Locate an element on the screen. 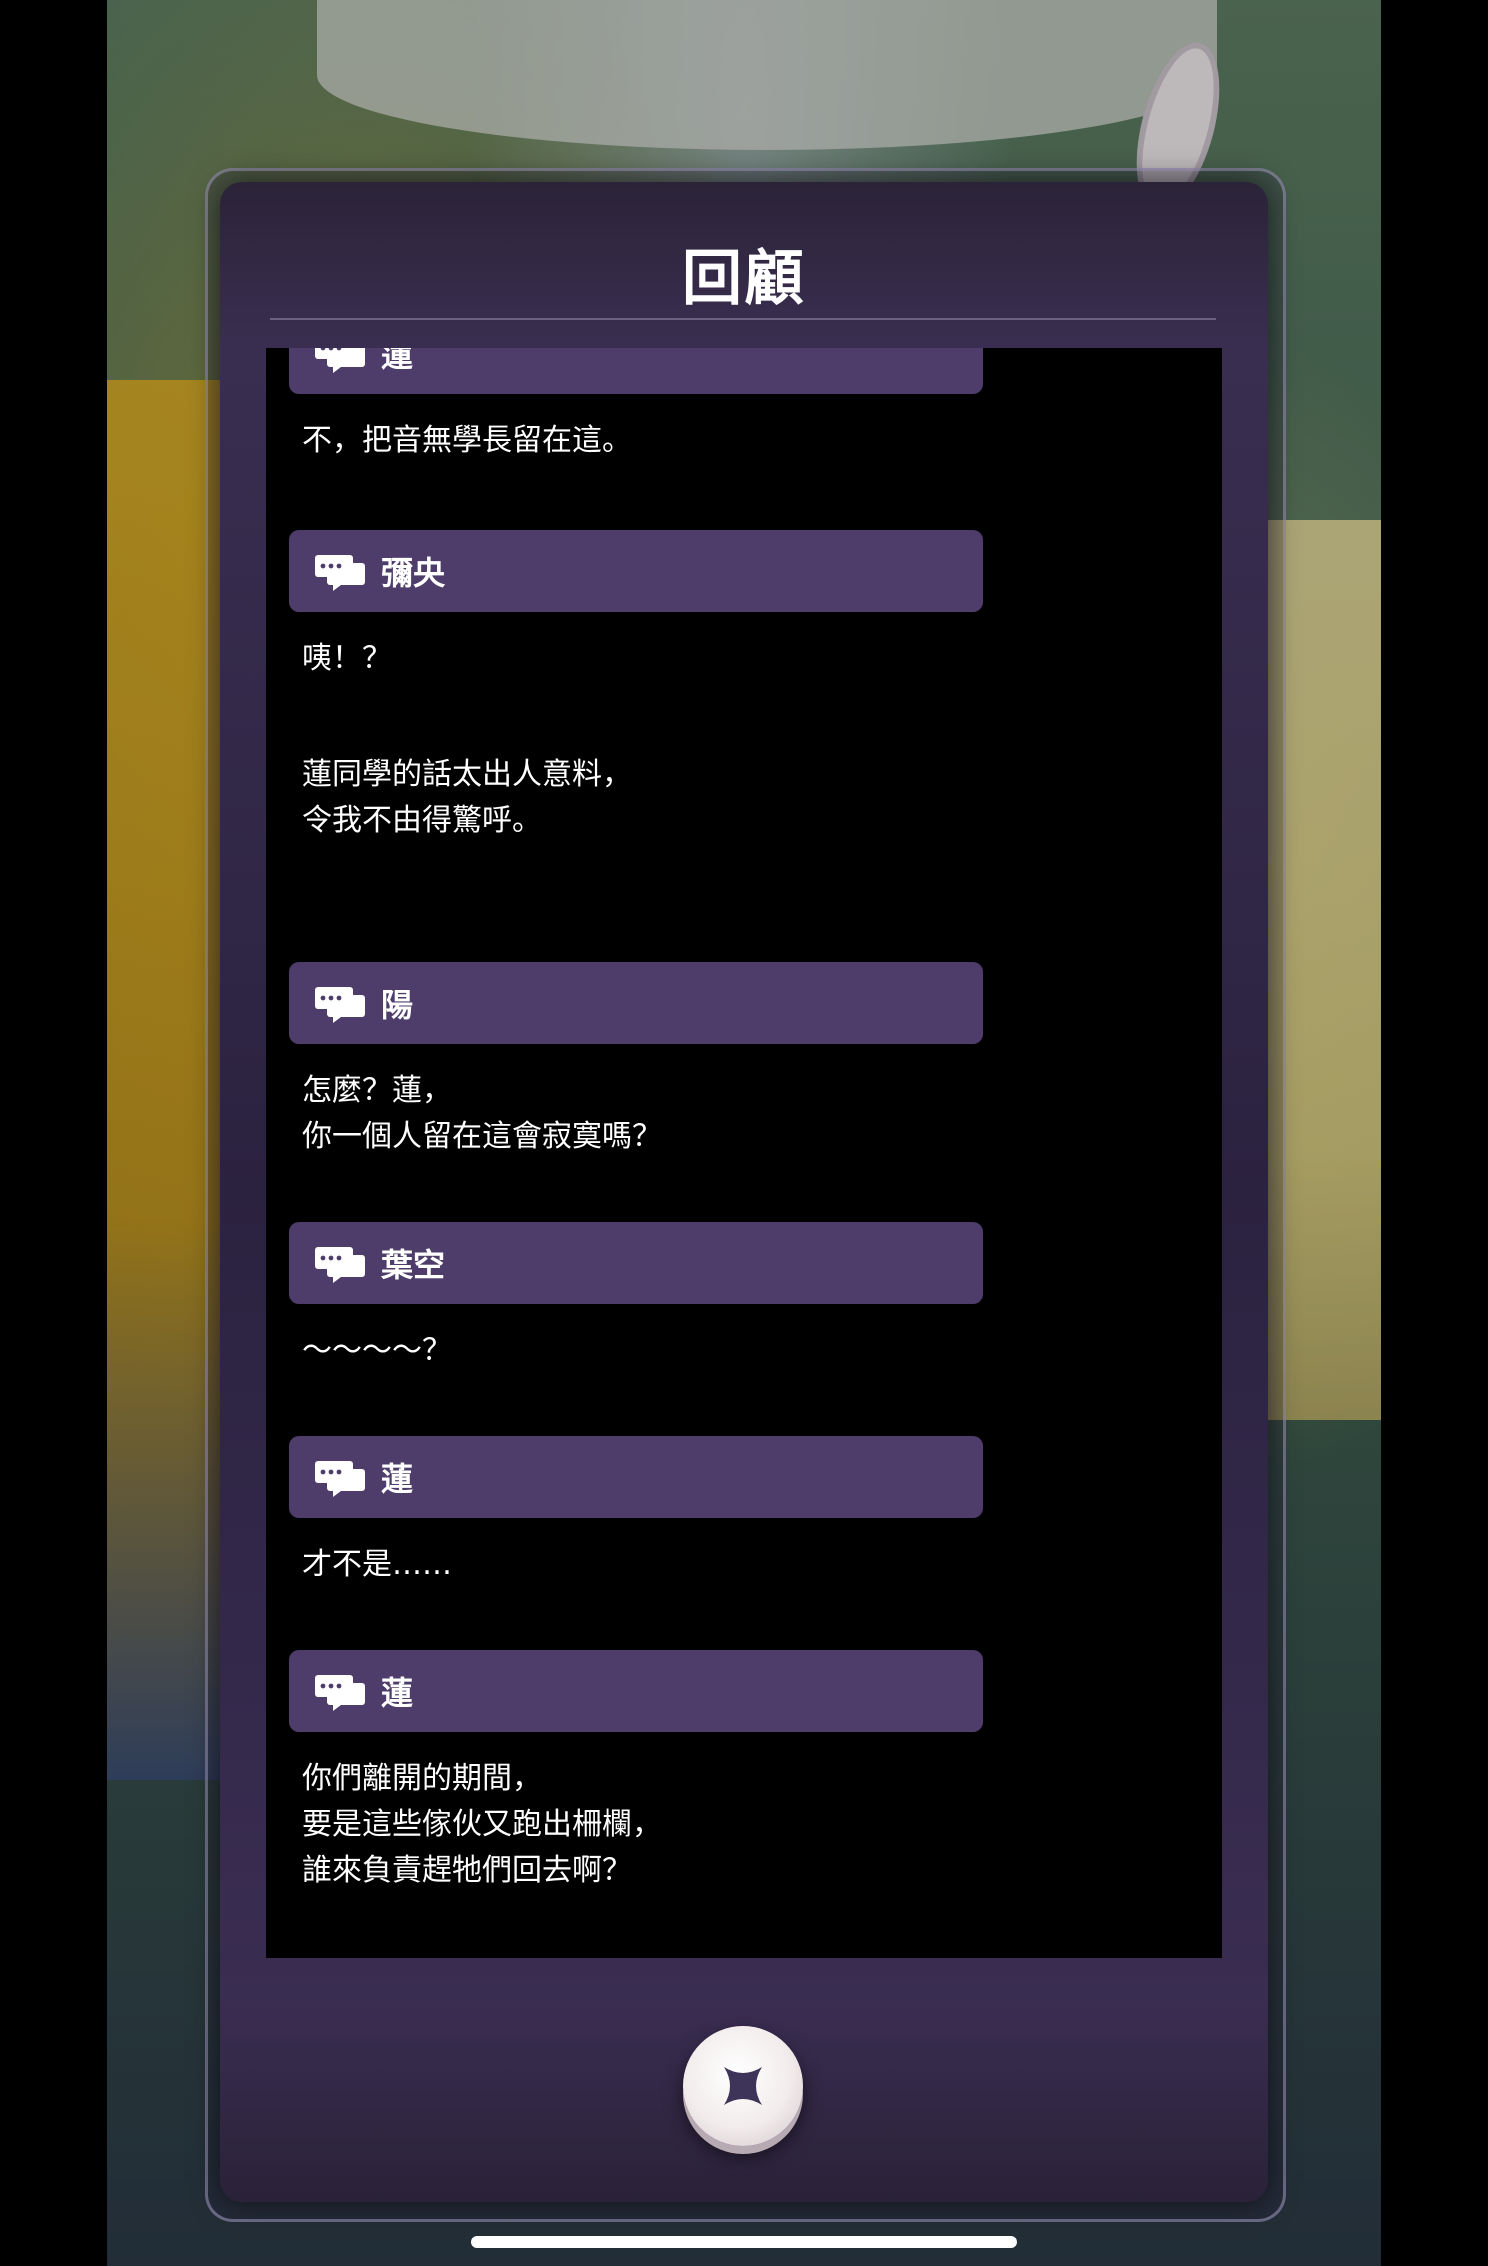 The width and height of the screenshot is (1488, 2266). speaker-name: 彌央 is located at coordinates (413, 573).